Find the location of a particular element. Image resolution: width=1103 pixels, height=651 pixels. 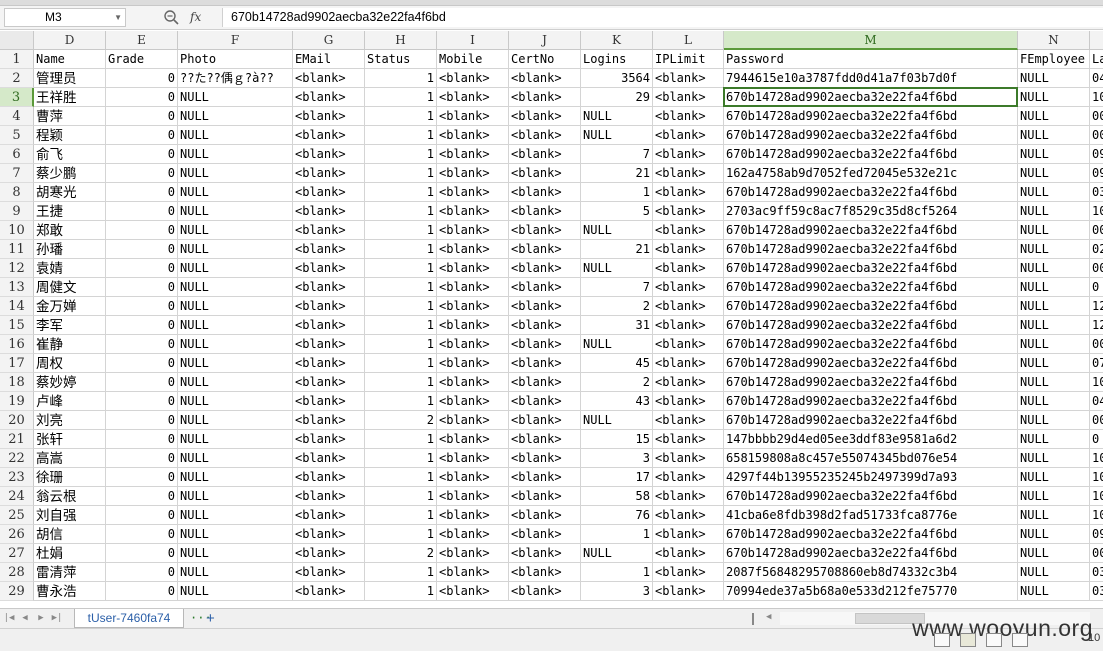

column-header-M: M is located at coordinates (871, 40).